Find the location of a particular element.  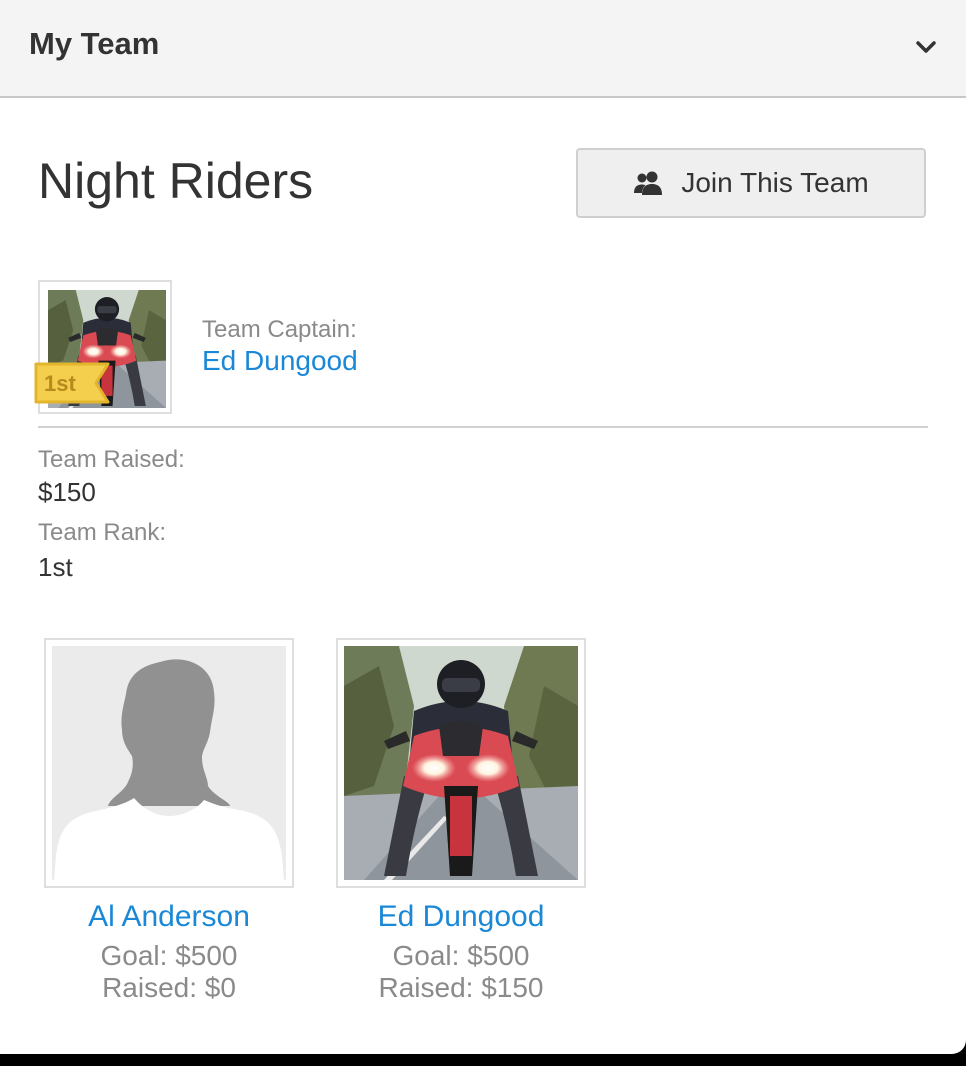

chevron-down-icon is located at coordinates (926, 47).